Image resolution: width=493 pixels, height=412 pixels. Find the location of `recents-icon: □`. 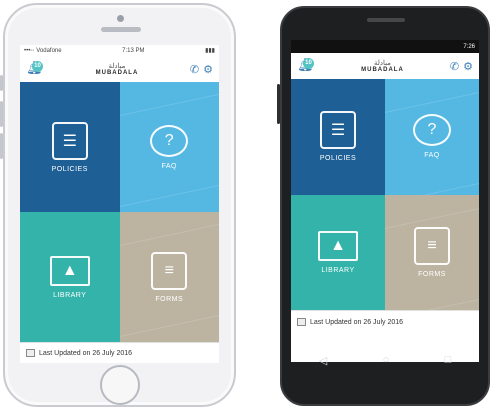

recents-icon: □ is located at coordinates (448, 360).